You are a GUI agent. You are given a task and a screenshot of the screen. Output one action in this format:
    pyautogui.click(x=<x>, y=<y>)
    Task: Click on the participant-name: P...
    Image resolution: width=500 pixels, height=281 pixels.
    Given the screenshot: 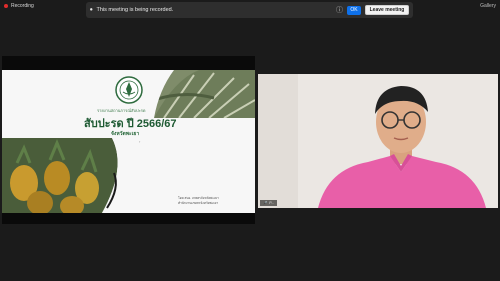 What is the action you would take?
    pyautogui.click(x=272, y=203)
    